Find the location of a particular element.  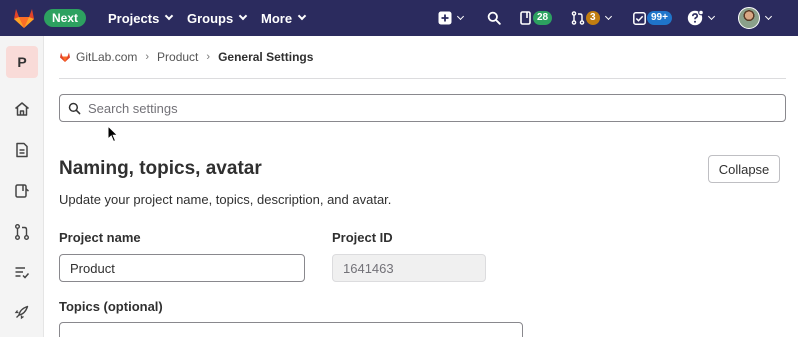

groups-menu: Groups is located at coordinates (217, 18).